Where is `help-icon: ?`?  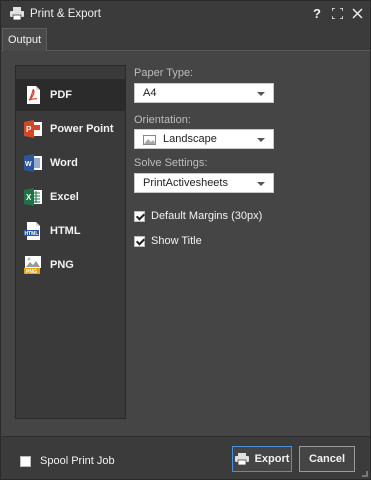 help-icon: ? is located at coordinates (317, 13).